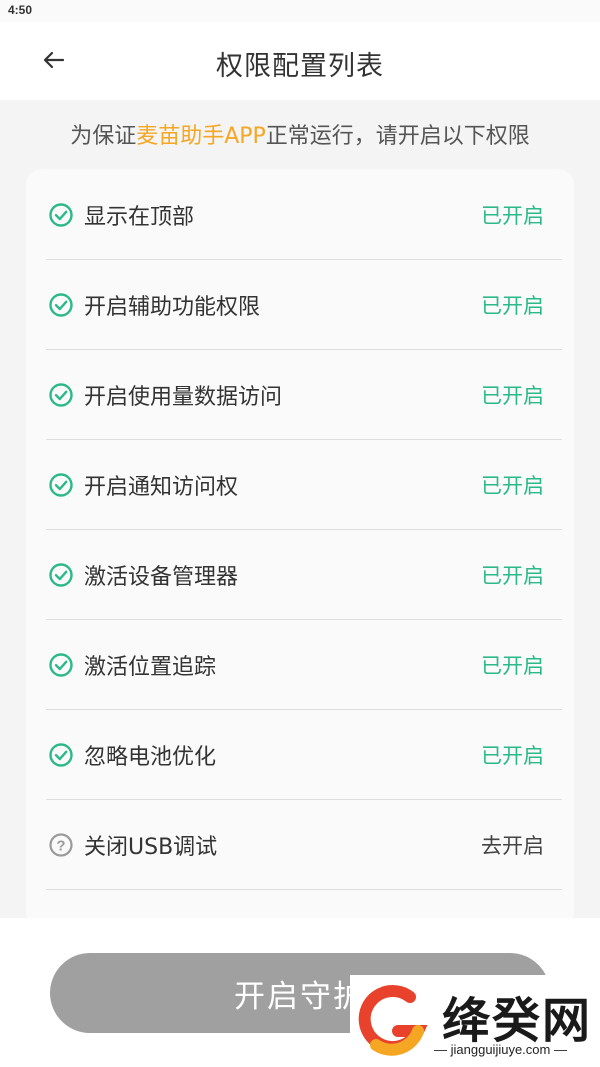 This screenshot has width=600, height=1067. What do you see at coordinates (172, 307) in the screenshot?
I see `permission-label: 开启辅助功能权限` at bounding box center [172, 307].